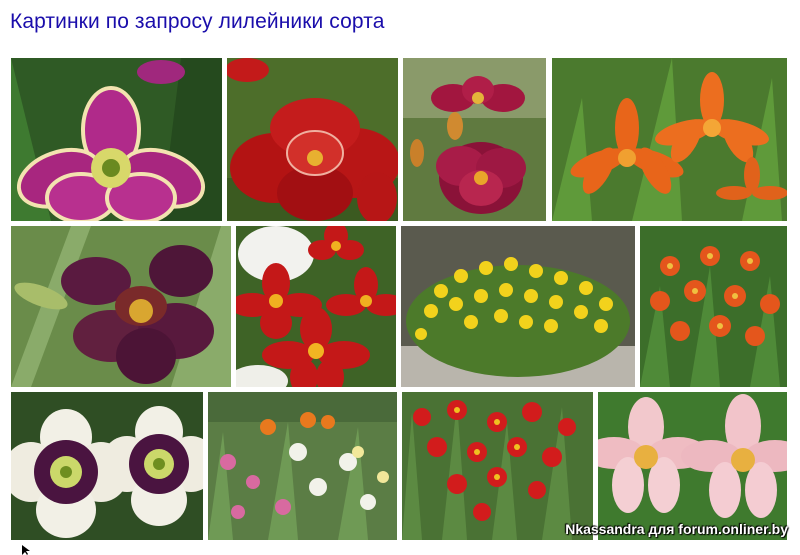  Describe the element at coordinates (197, 22) in the screenshot. I see `search-query-title: Картинки по запросу лилейники сорта` at that location.